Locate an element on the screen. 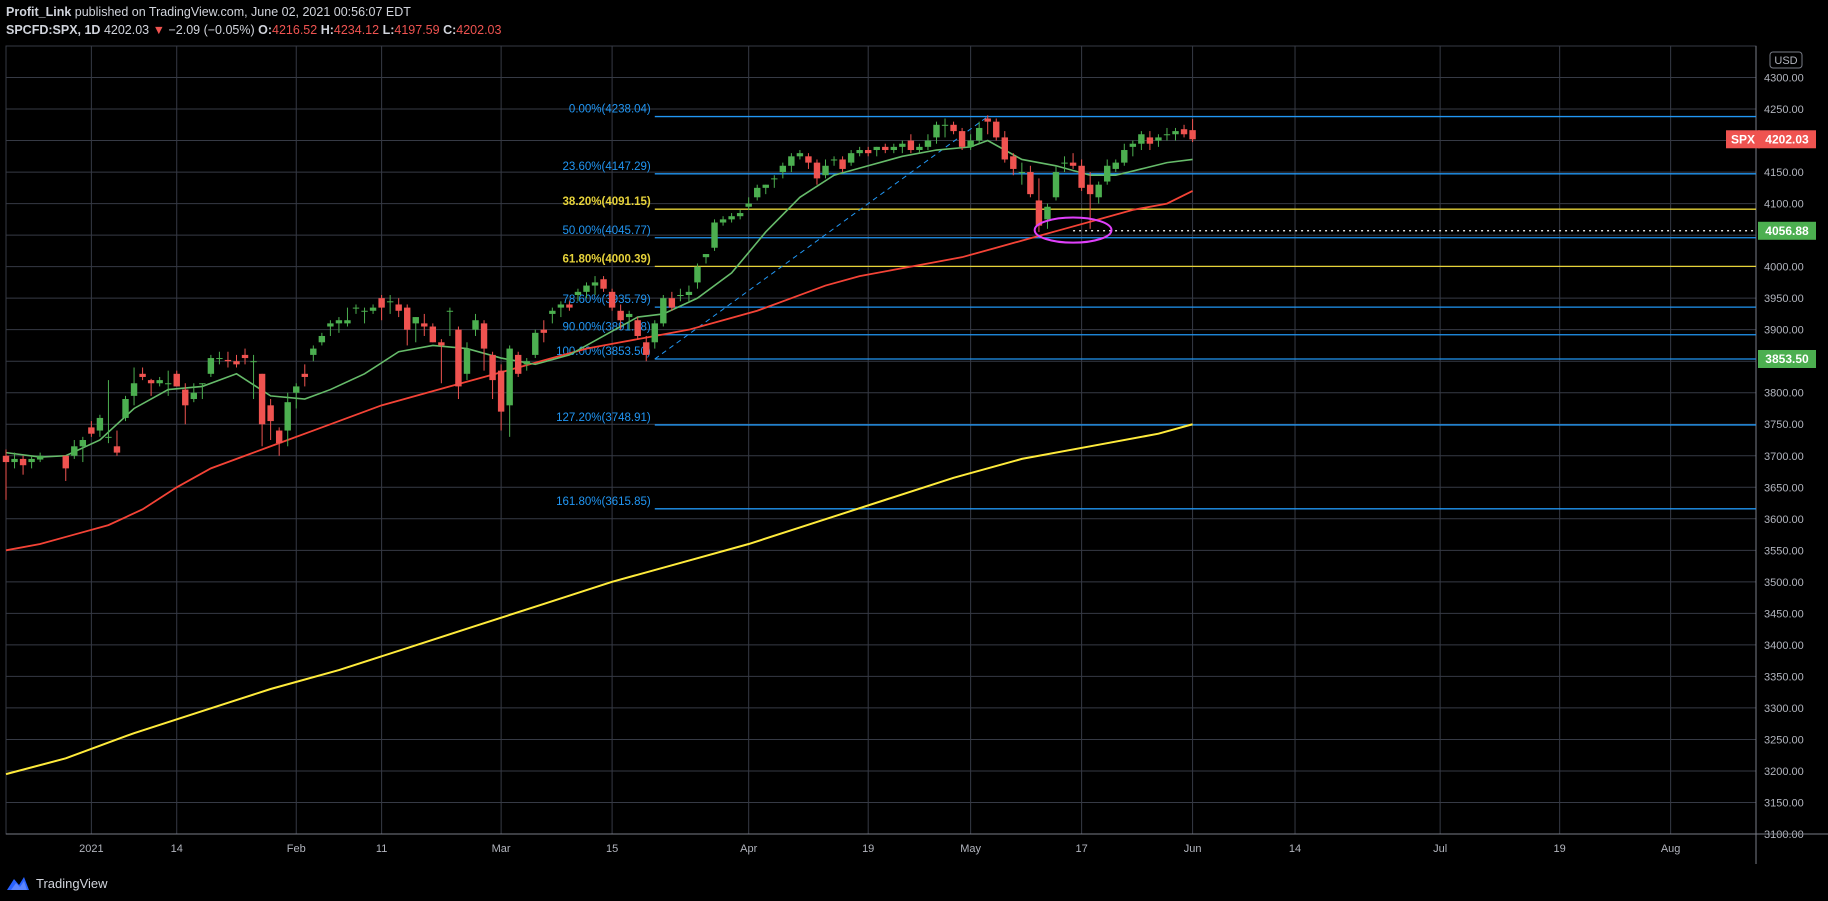 The height and width of the screenshot is (901, 1828). y-tick-label: 3700.00 is located at coordinates (1784, 457).